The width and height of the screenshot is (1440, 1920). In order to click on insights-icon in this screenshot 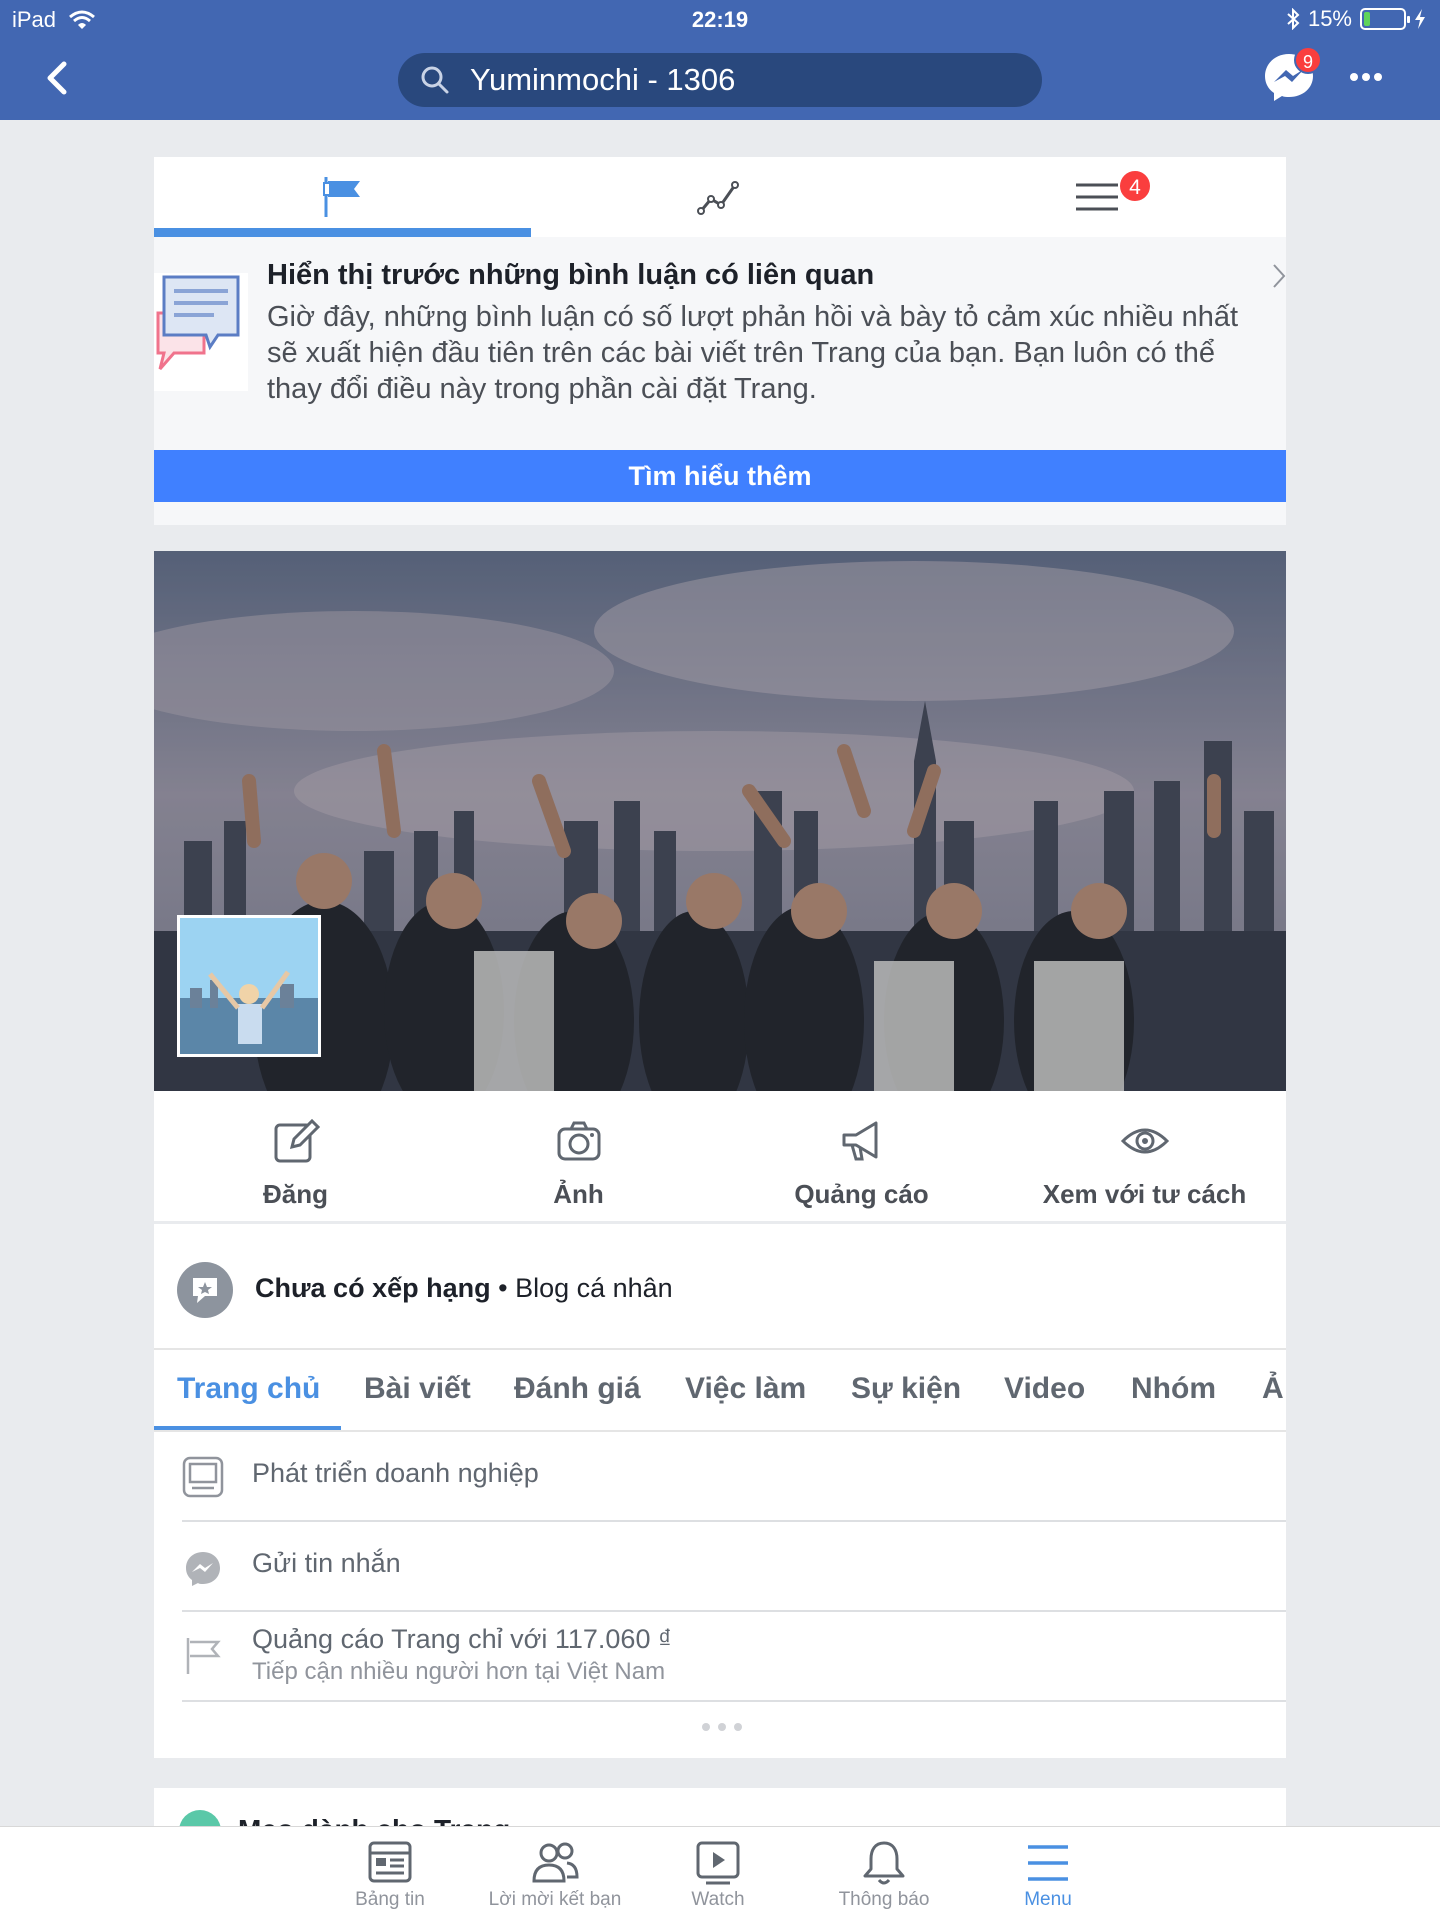, I will do `click(717, 198)`.